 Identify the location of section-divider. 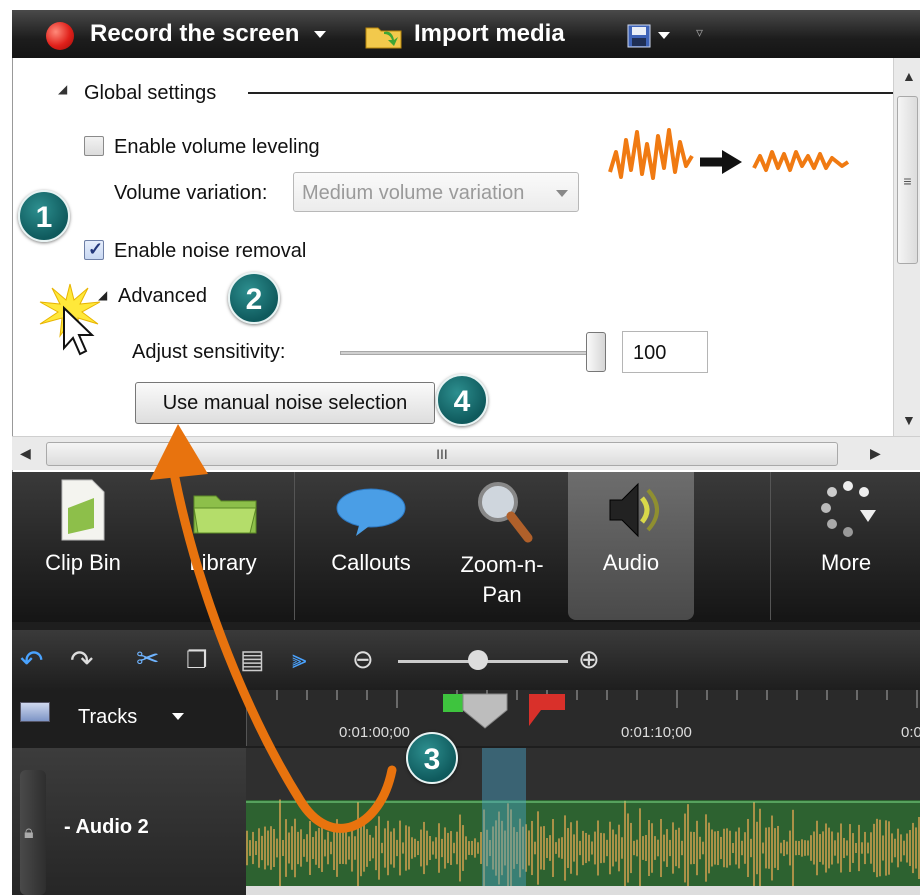
(570, 93).